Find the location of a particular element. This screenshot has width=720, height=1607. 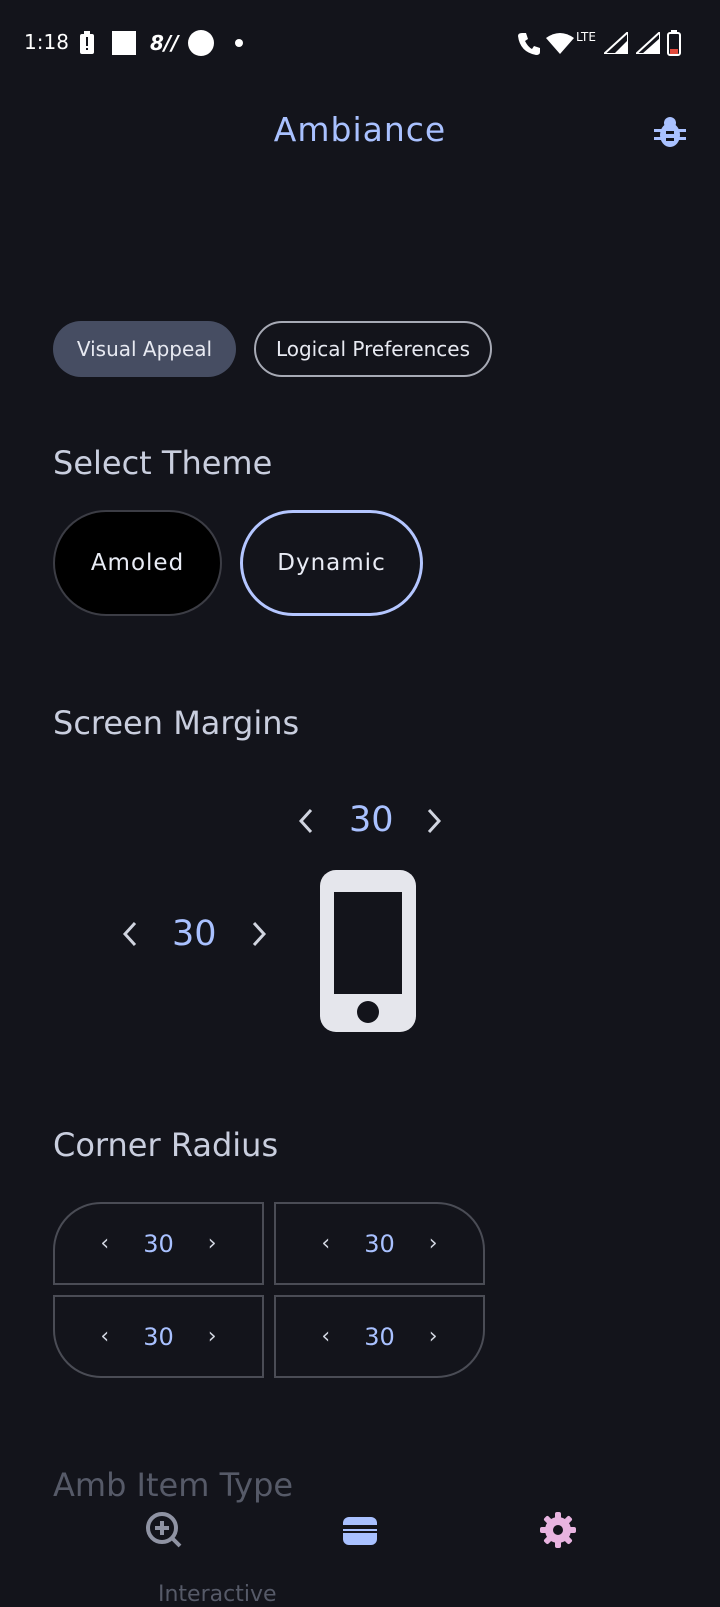

horizontal-margin-increase-icon is located at coordinates (259, 934).